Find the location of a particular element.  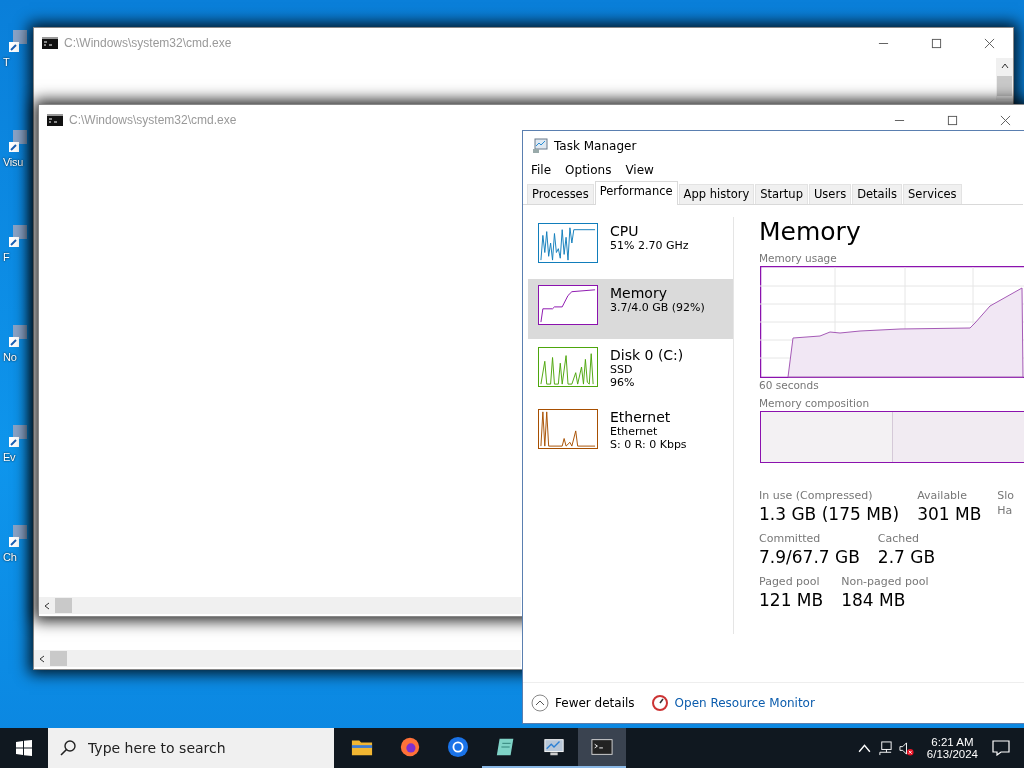

menu-item: Options is located at coordinates (588, 170).